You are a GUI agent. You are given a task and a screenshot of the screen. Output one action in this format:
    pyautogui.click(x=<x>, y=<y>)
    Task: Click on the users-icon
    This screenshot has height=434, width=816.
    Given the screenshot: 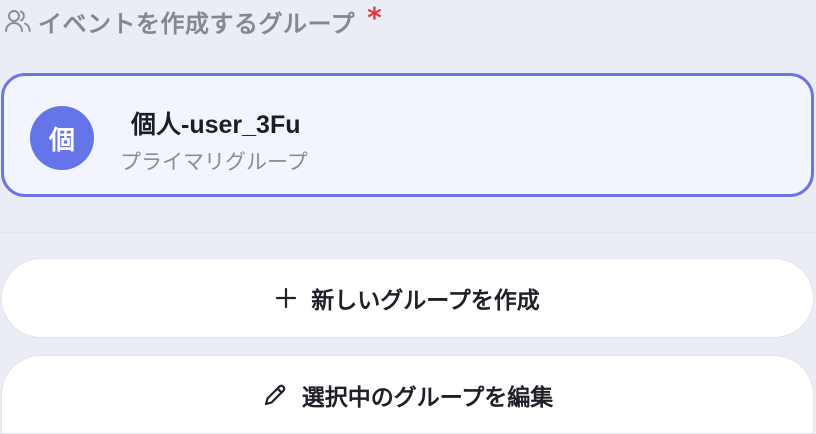 What is the action you would take?
    pyautogui.click(x=18, y=21)
    